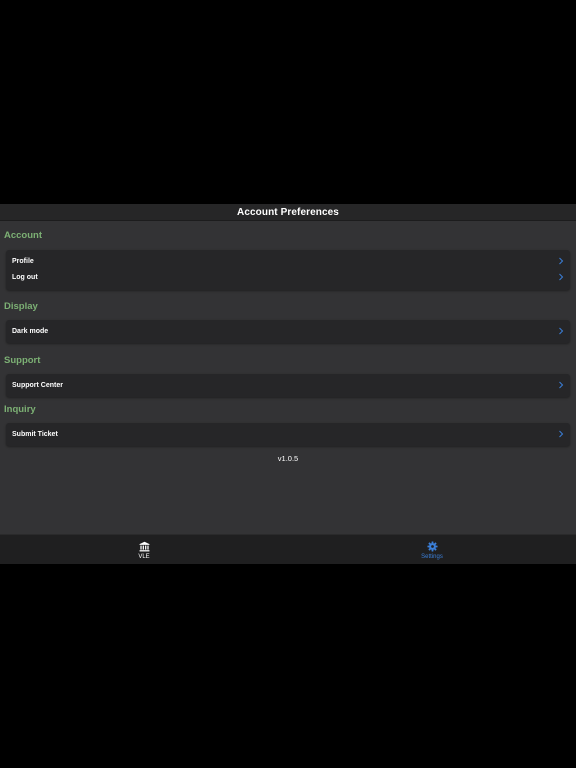 Image resolution: width=576 pixels, height=768 pixels. What do you see at coordinates (288, 261) in the screenshot?
I see `profile-row: Profile` at bounding box center [288, 261].